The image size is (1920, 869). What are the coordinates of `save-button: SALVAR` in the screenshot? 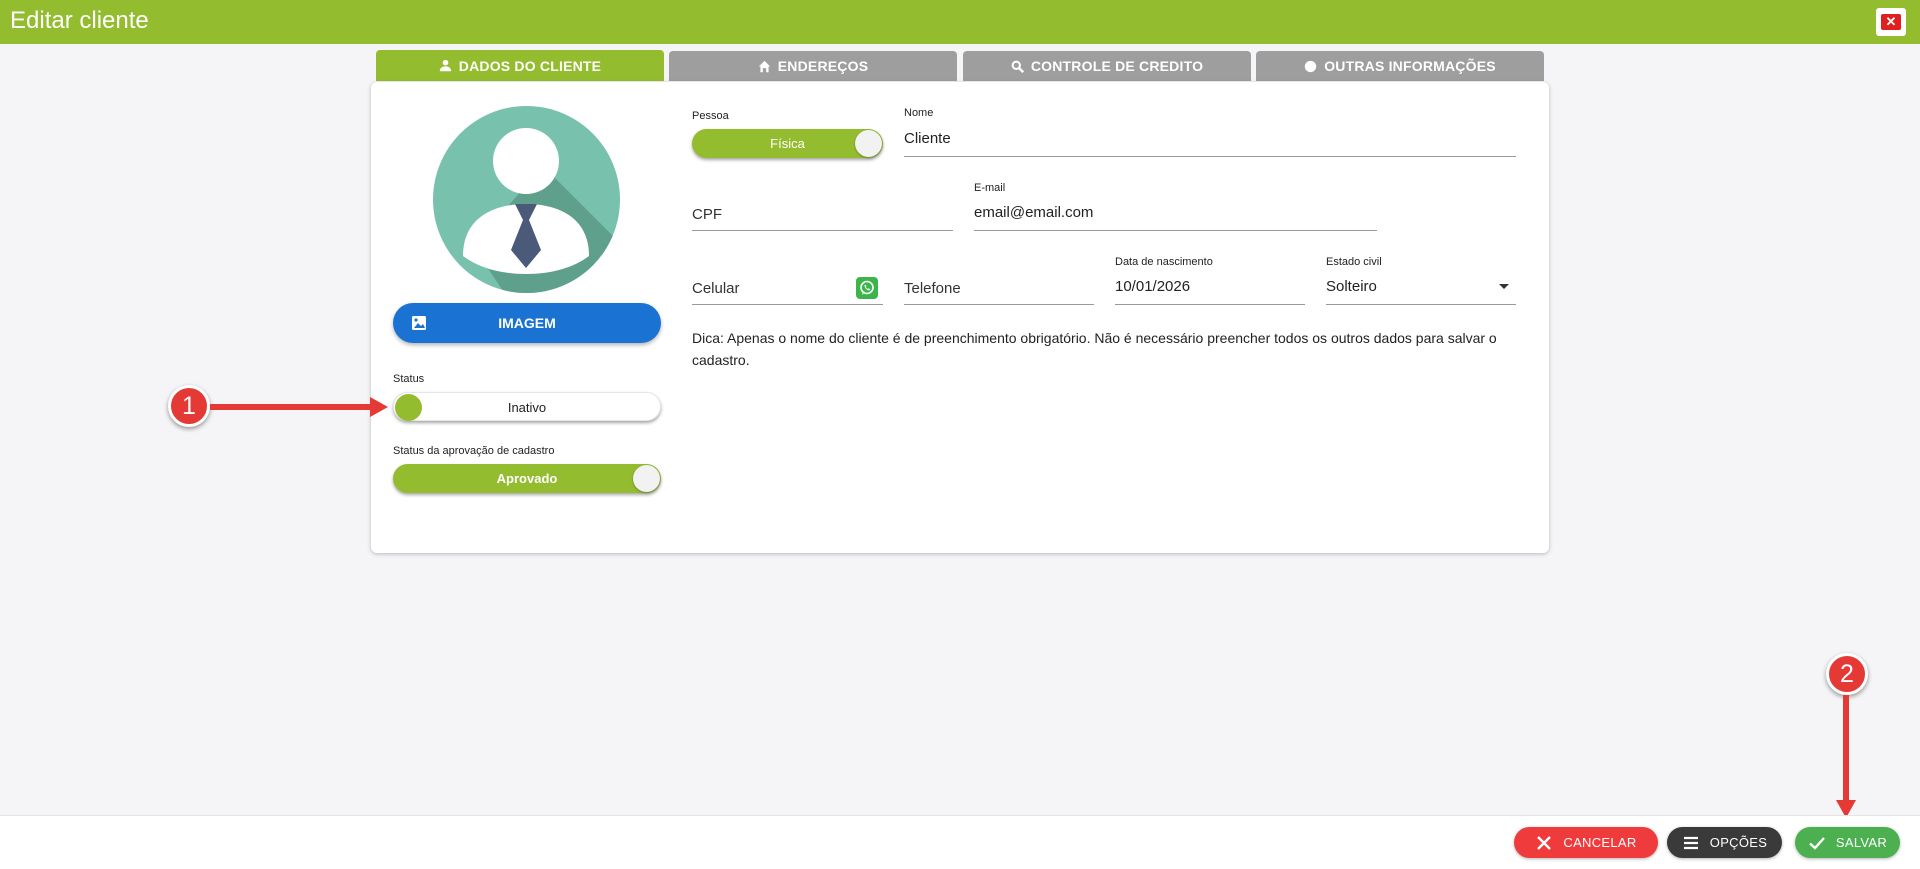 It's located at (1847, 842).